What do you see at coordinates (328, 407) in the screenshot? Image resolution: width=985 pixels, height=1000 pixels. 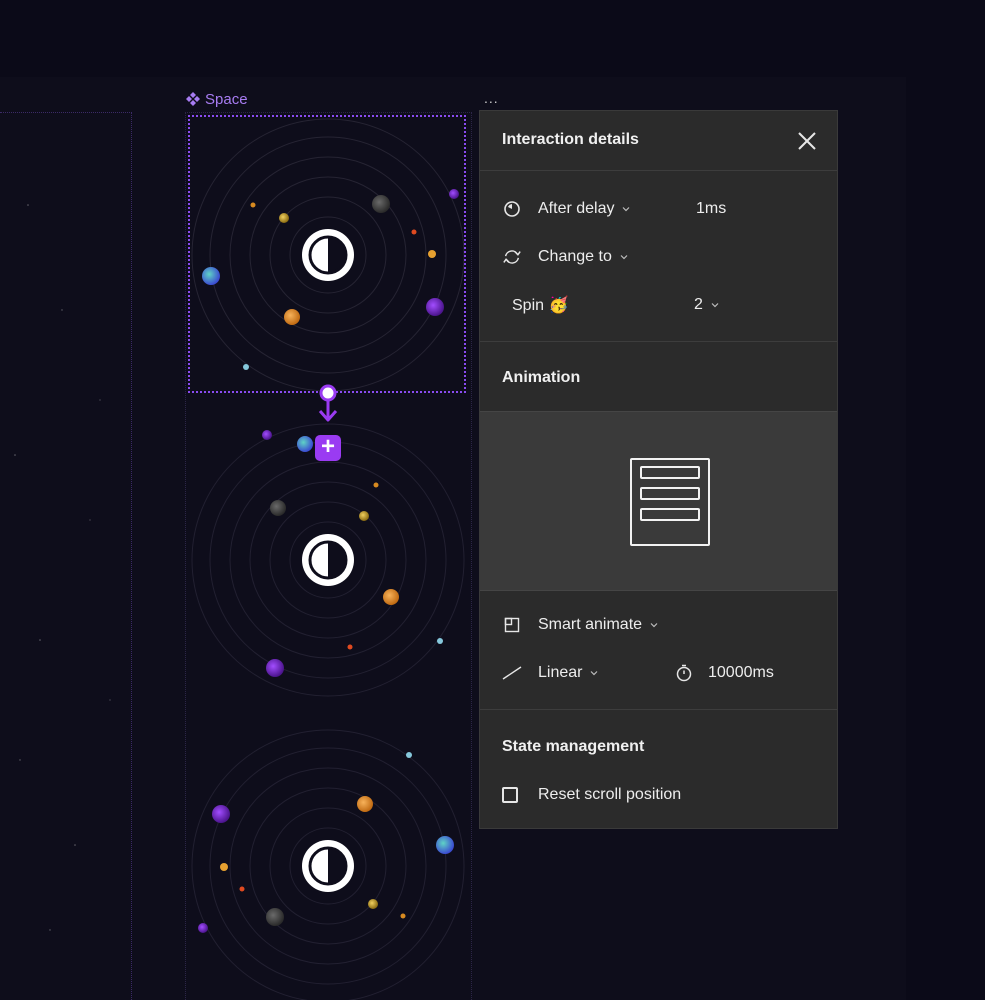 I see `prototype-connector-icon` at bounding box center [328, 407].